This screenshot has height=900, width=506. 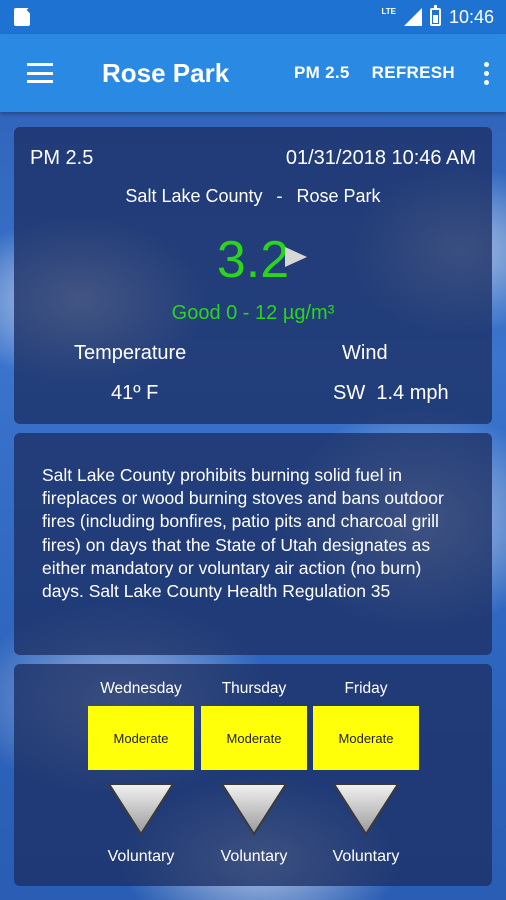 I want to click on air-quality-category: Good 0 - 12 µg/m³, so click(x=253, y=313).